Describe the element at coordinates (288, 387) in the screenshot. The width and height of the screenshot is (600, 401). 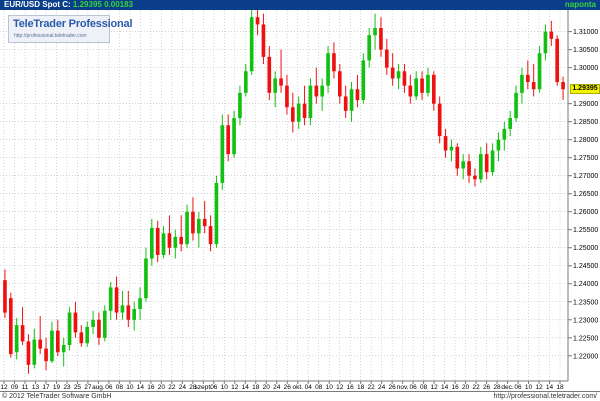
I see `x-tick-label: 26` at that location.